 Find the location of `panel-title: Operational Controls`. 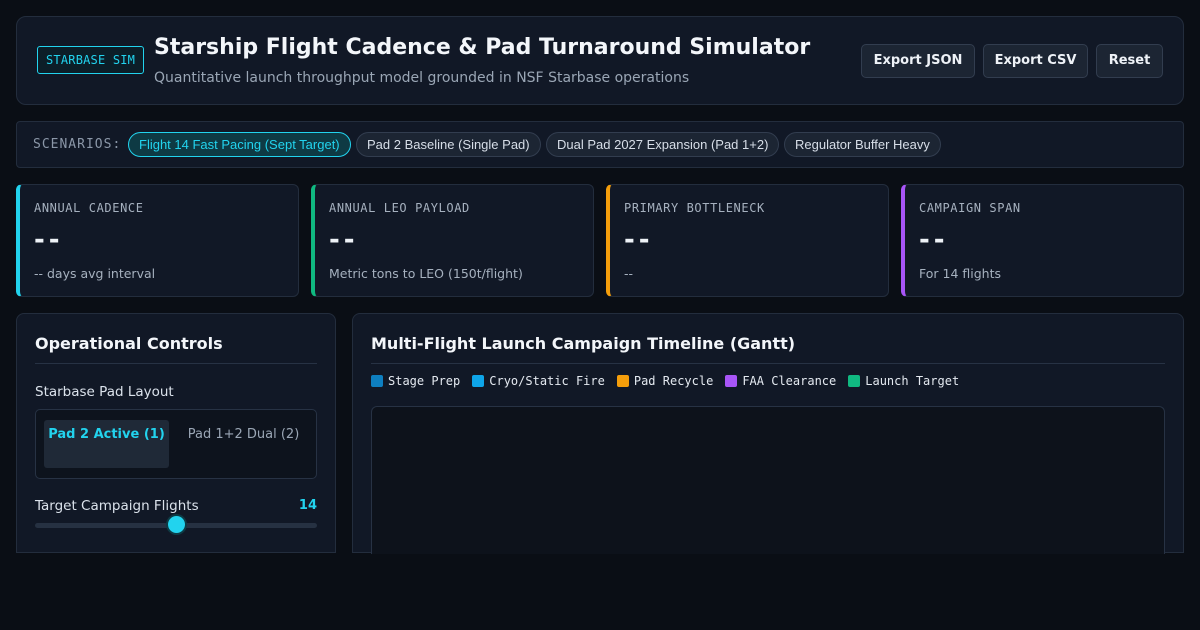

panel-title: Operational Controls is located at coordinates (129, 343).